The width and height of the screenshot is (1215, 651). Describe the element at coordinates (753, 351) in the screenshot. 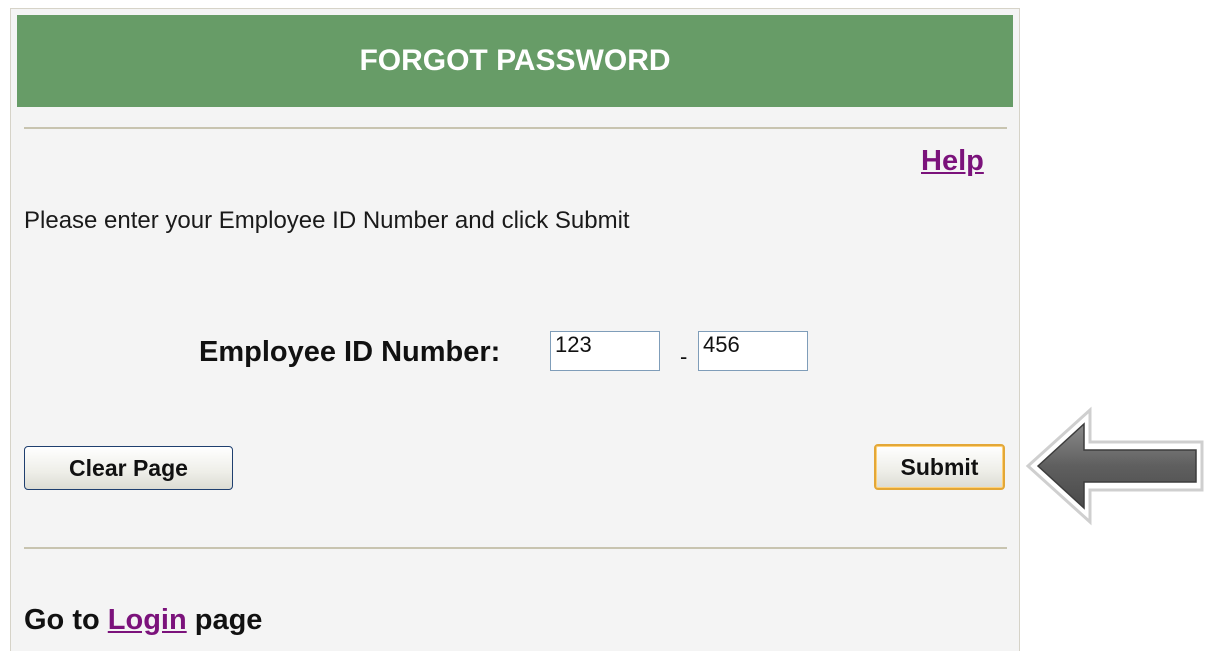

I see `employee-id-part2-input` at that location.